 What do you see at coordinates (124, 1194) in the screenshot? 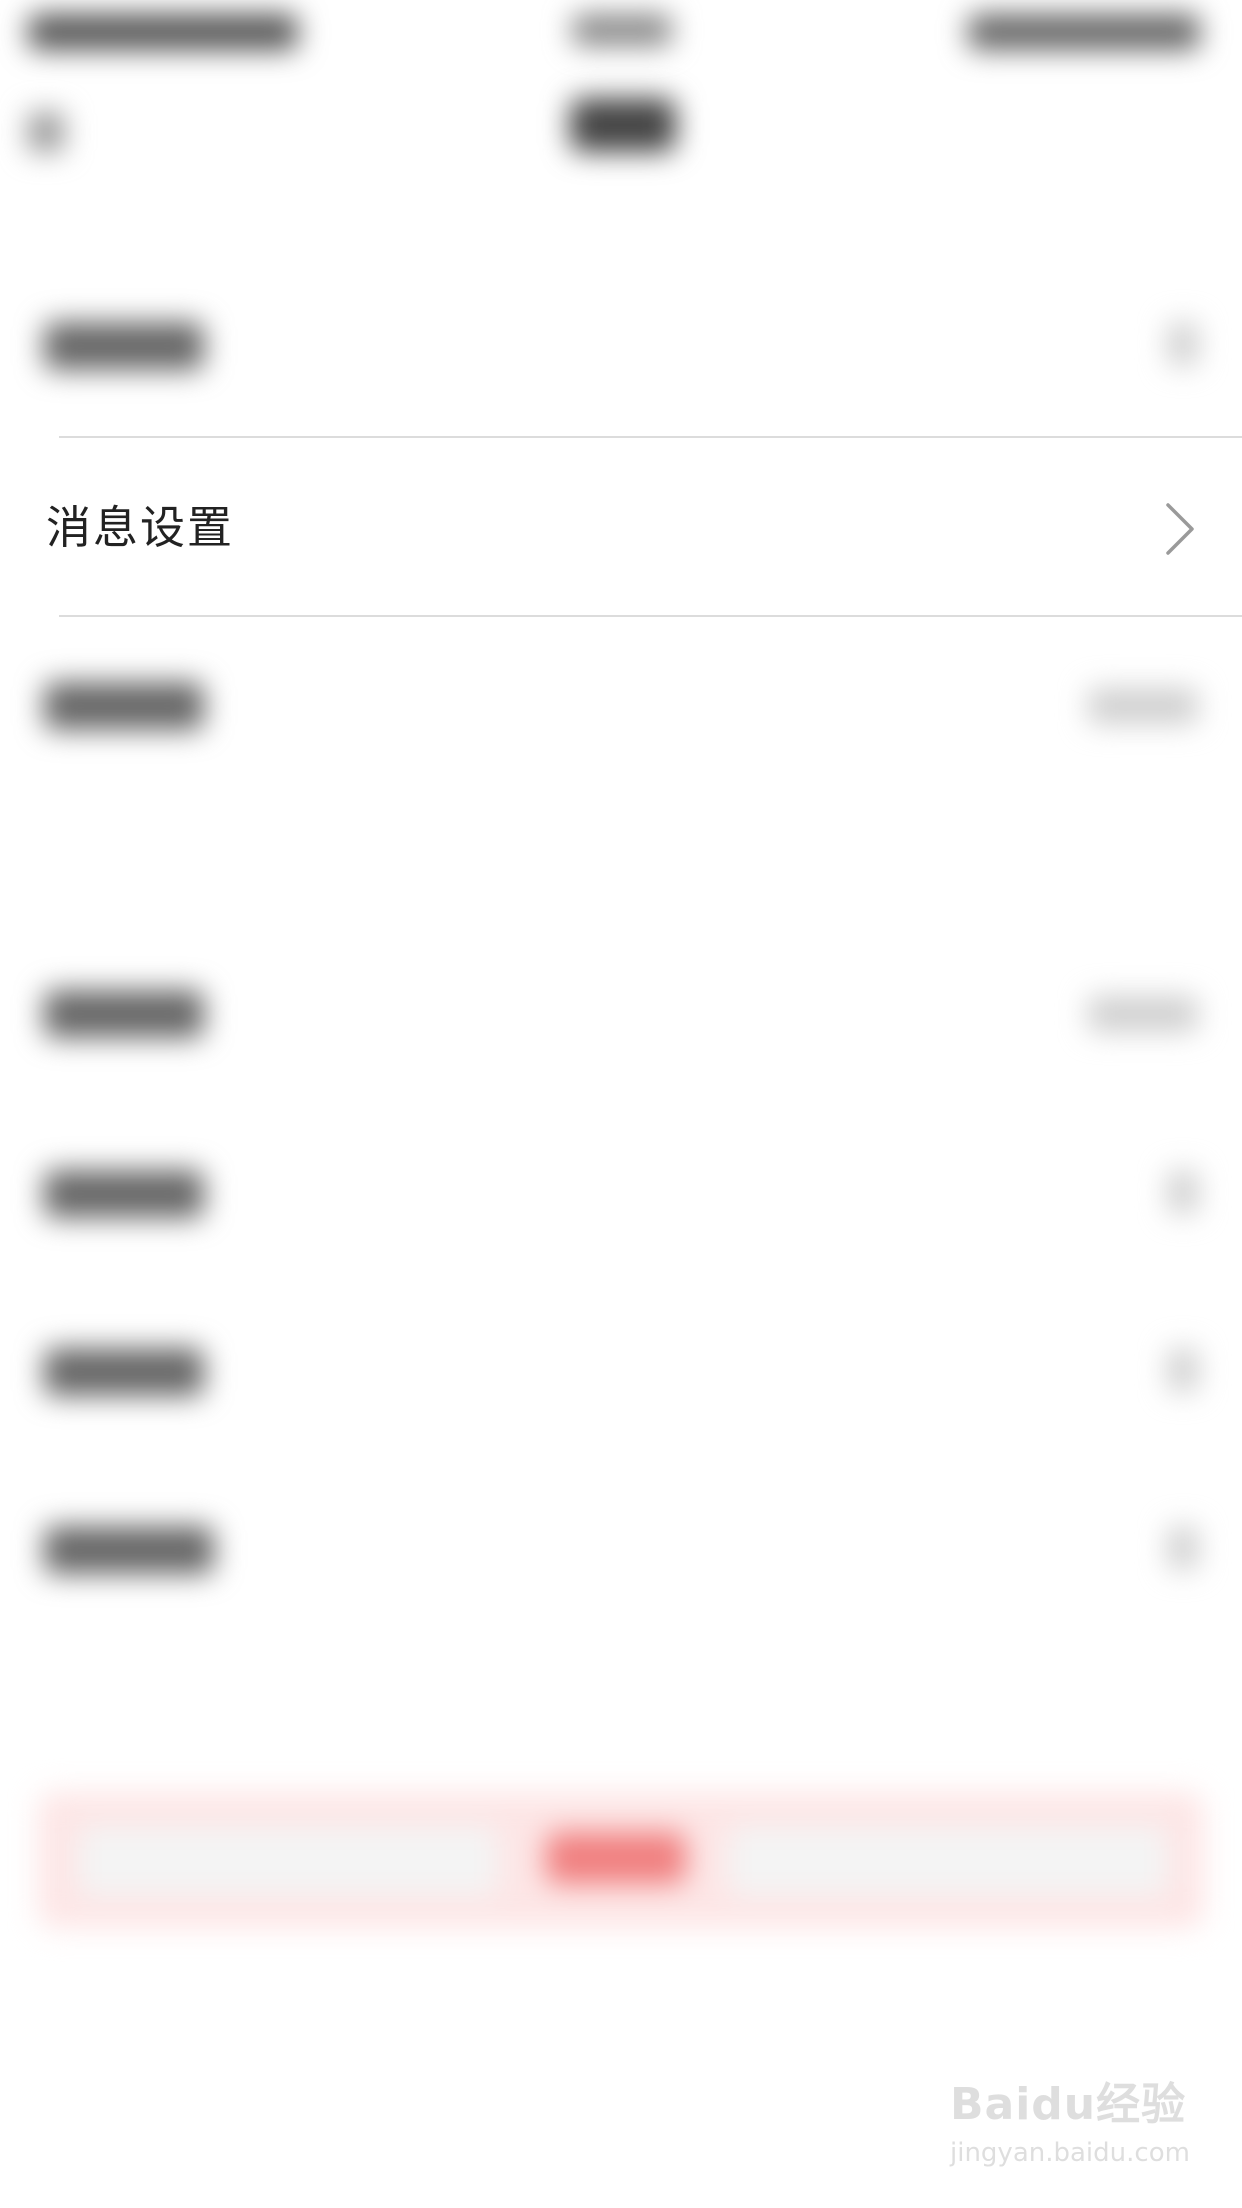
I see `row-5-label` at bounding box center [124, 1194].